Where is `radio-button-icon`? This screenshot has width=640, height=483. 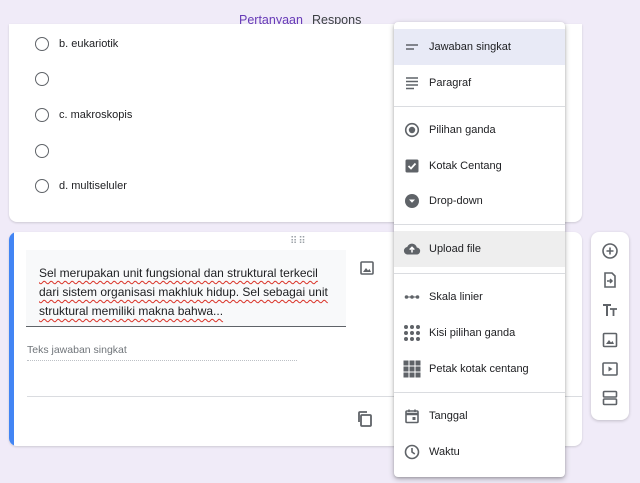 radio-button-icon is located at coordinates (412, 130).